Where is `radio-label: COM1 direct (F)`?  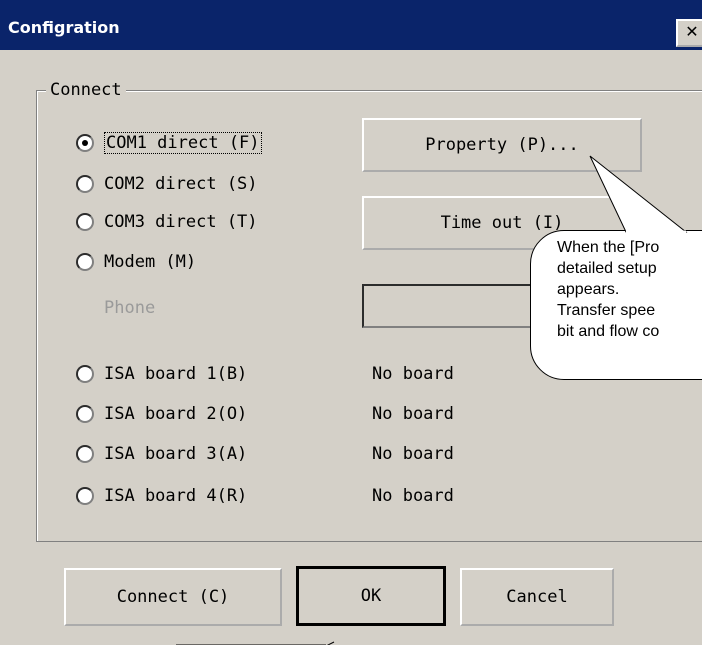 radio-label: COM1 direct (F) is located at coordinates (183, 143).